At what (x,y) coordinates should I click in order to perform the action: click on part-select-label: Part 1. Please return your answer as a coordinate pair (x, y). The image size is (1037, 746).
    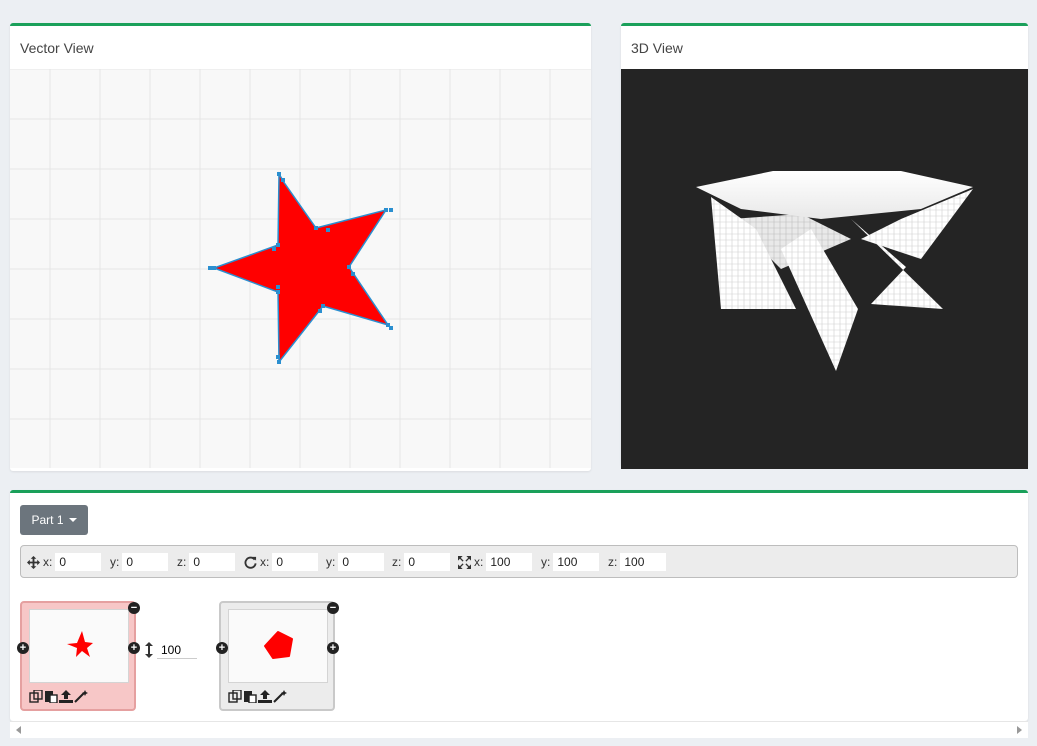
    Looking at the image, I should click on (47, 520).